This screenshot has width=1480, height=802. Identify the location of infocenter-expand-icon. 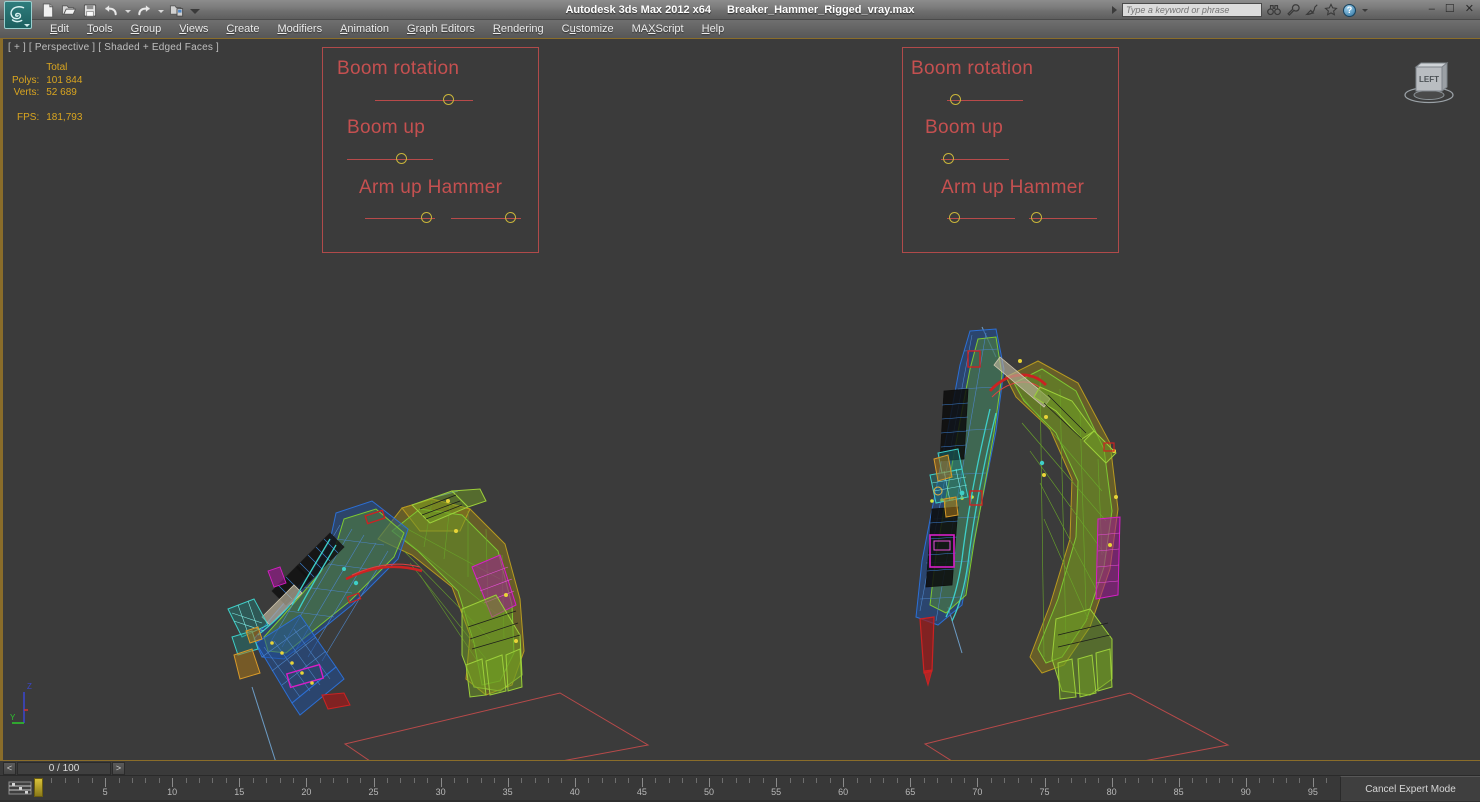
(1114, 10).